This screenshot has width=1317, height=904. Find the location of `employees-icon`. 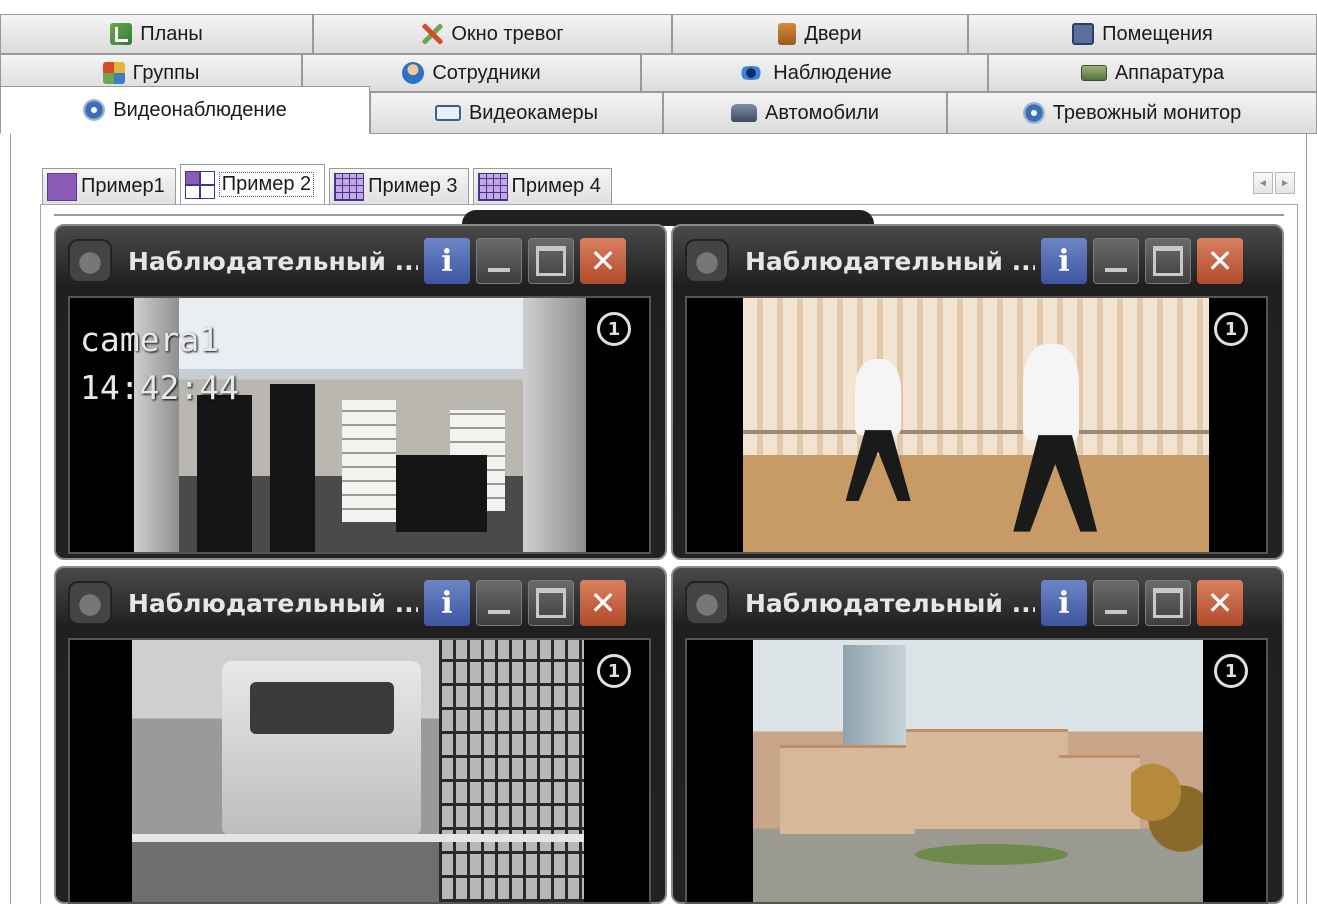

employees-icon is located at coordinates (413, 73).